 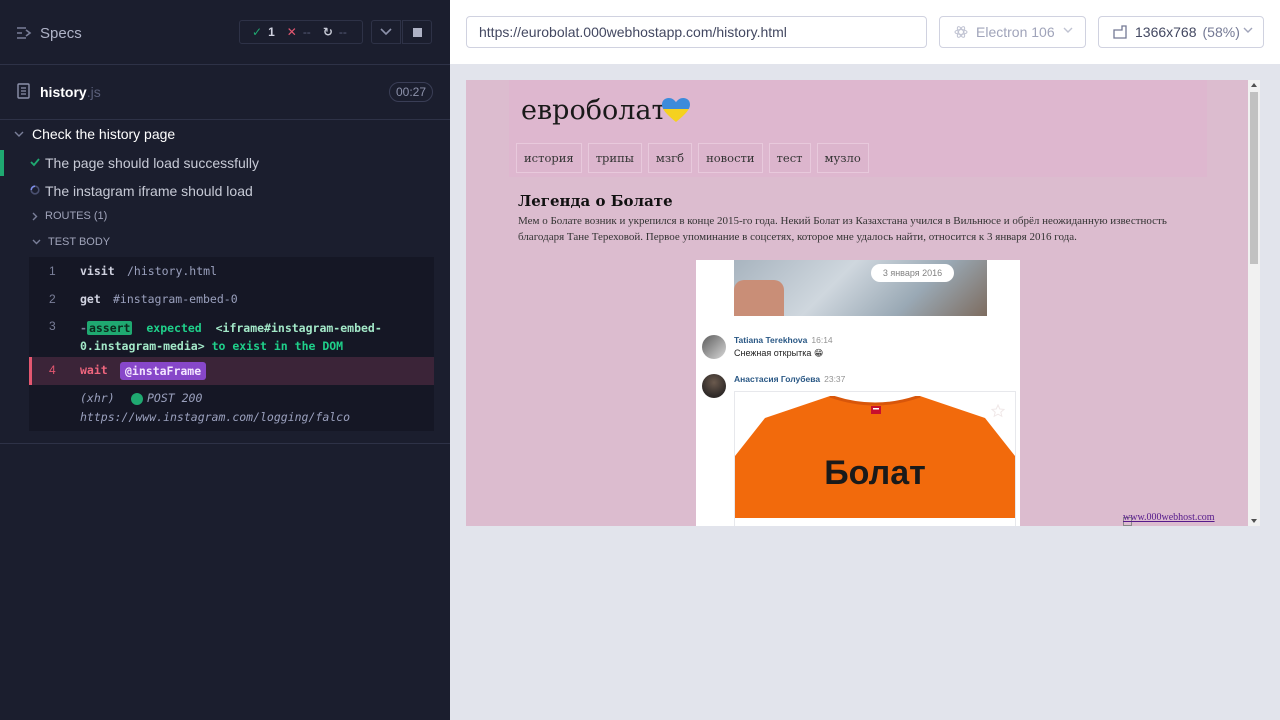 I want to click on viewport-selector: 1366x768 (58%), so click(x=1181, y=32).